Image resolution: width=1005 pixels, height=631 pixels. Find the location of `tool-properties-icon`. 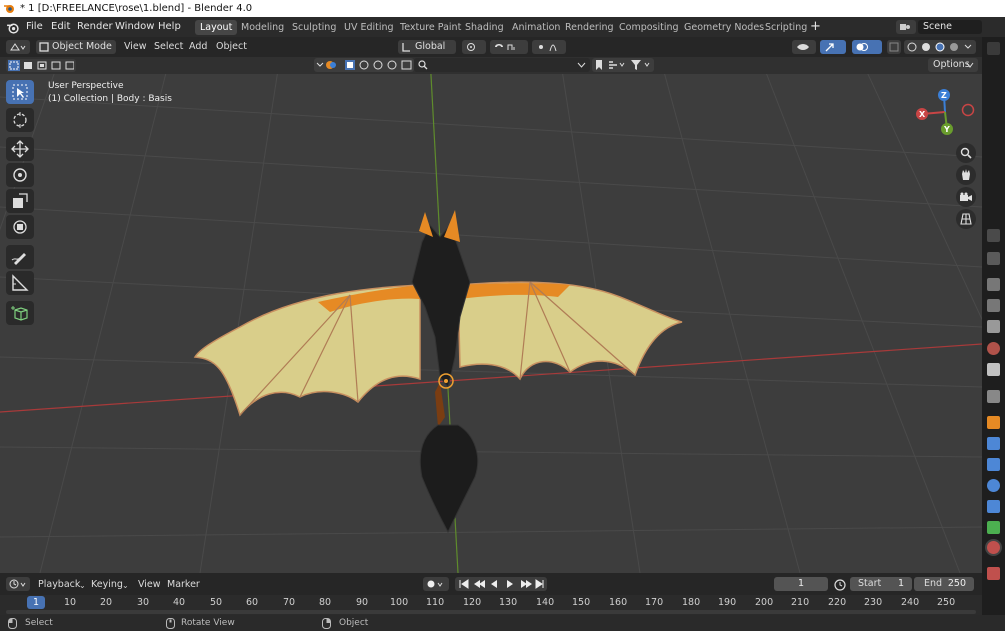

tool-properties-icon is located at coordinates (993, 235).